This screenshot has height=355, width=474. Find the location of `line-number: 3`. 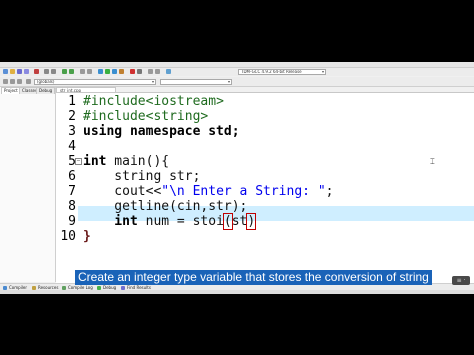

line-number: 3 is located at coordinates (72, 131).